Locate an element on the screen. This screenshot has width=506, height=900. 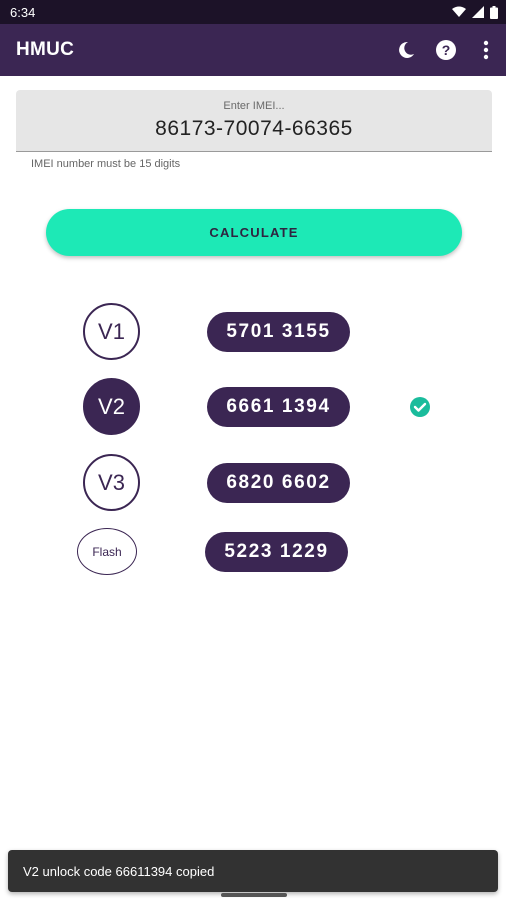
moon-icon is located at coordinates (406, 49).